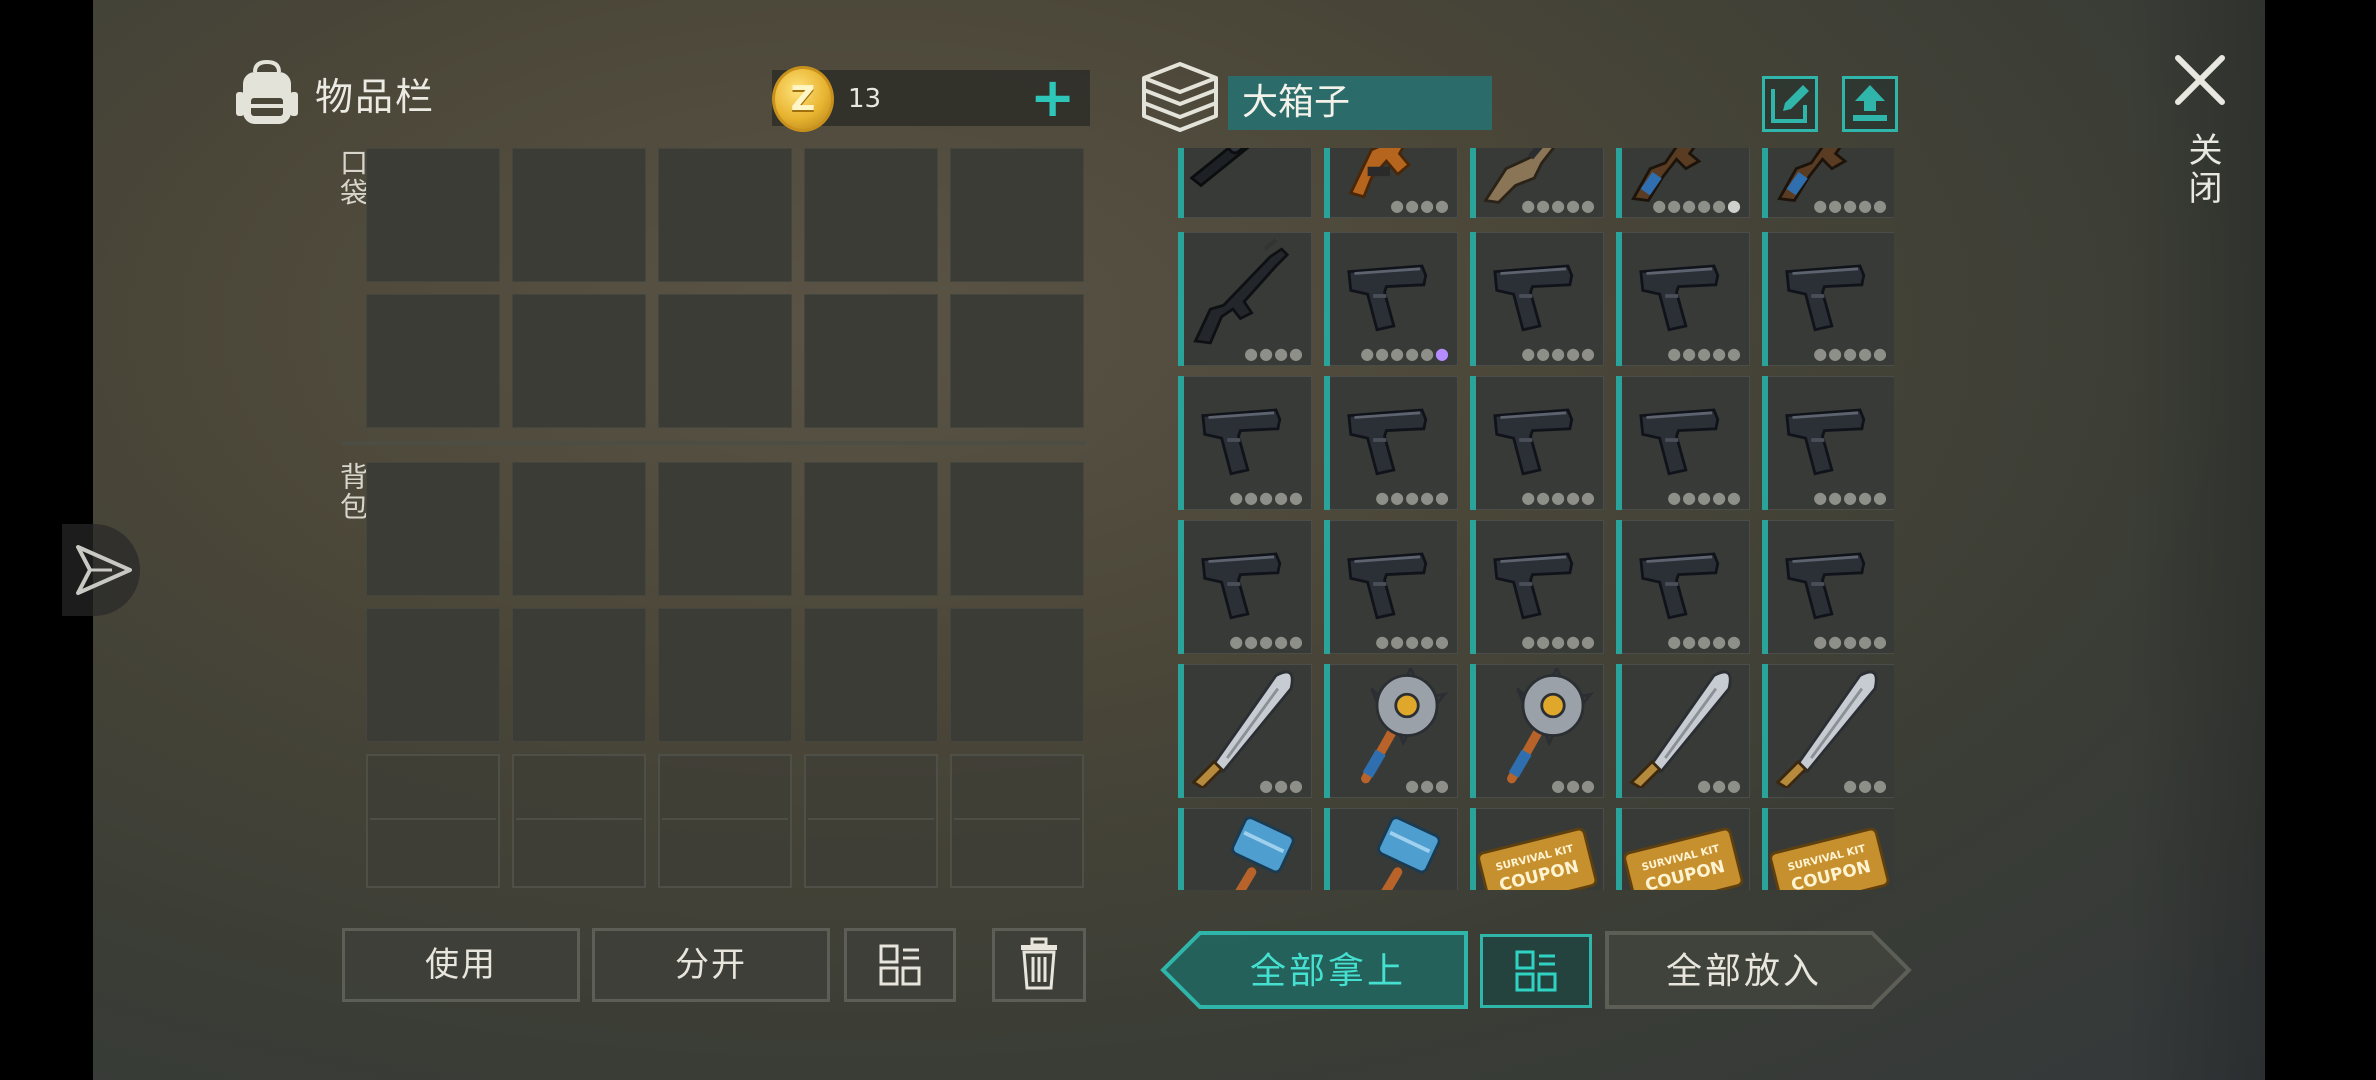 The image size is (2376, 1080). What do you see at coordinates (334, 93) in the screenshot?
I see `inventory-header: 物品栏` at bounding box center [334, 93].